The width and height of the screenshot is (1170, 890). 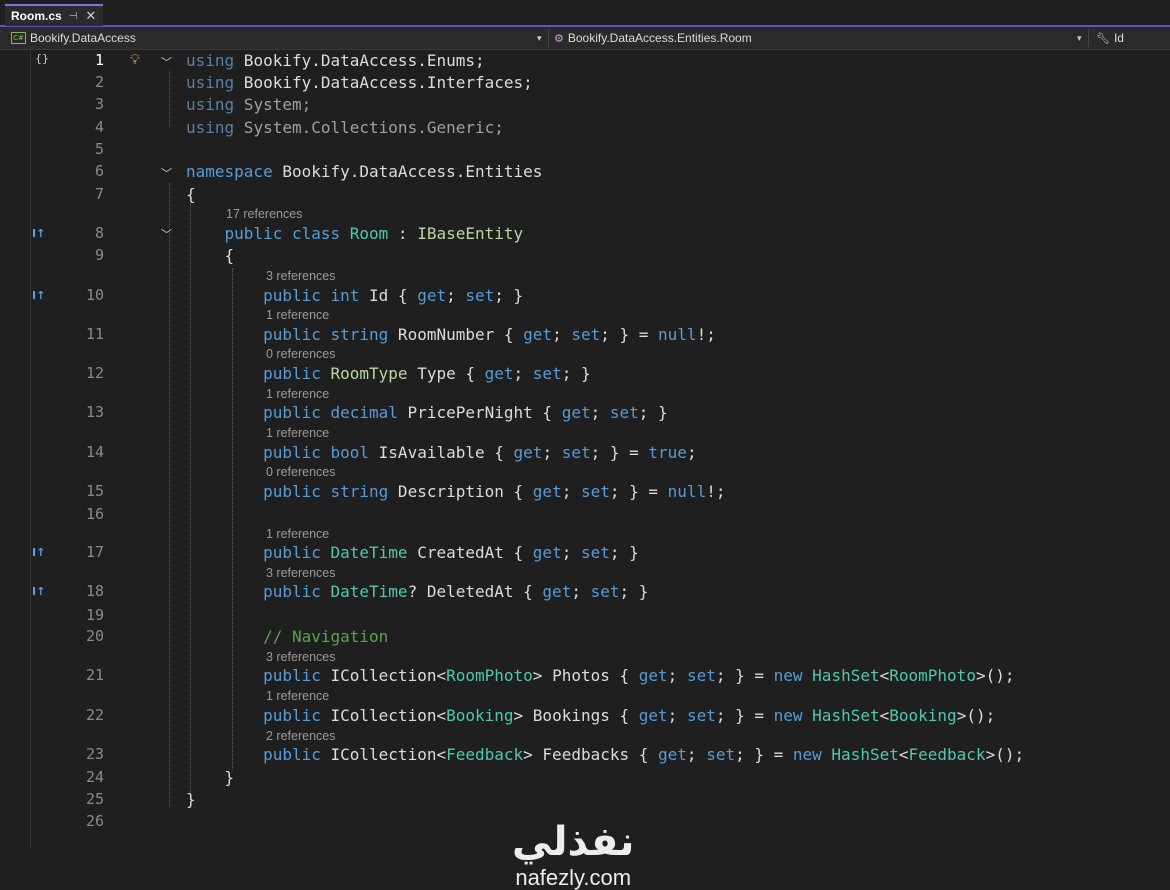 What do you see at coordinates (369, 127) in the screenshot?
I see `code-token: System.Collections.Generic;` at bounding box center [369, 127].